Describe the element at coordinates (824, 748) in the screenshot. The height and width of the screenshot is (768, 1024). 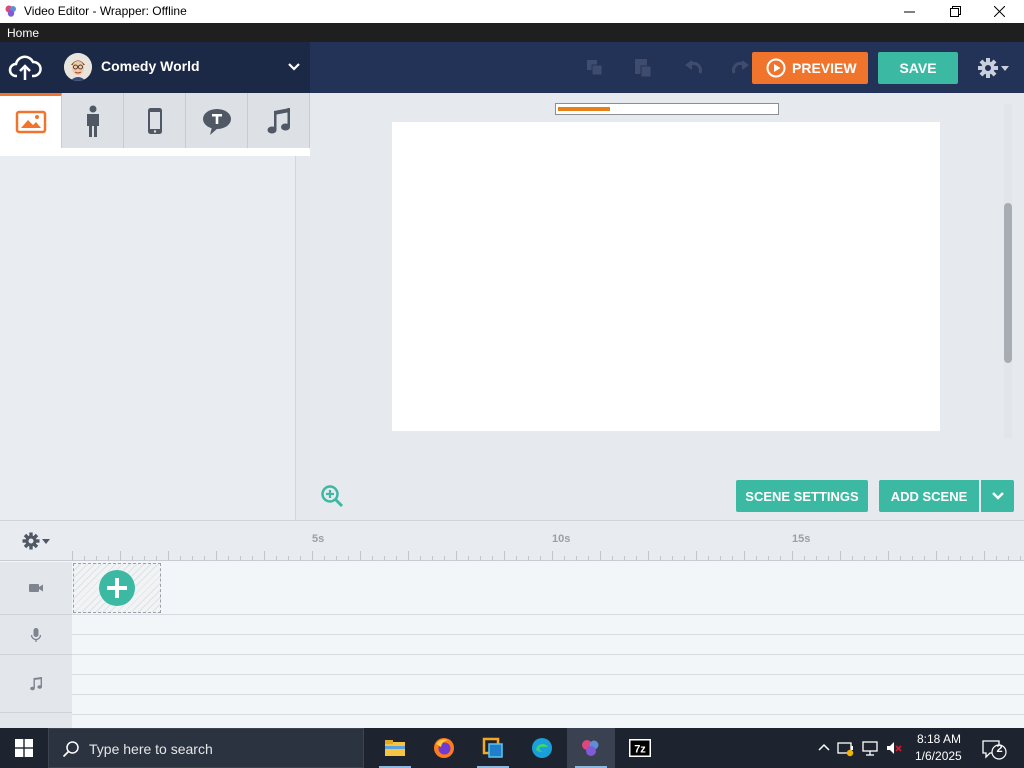
I see `chevron-up-icon` at that location.